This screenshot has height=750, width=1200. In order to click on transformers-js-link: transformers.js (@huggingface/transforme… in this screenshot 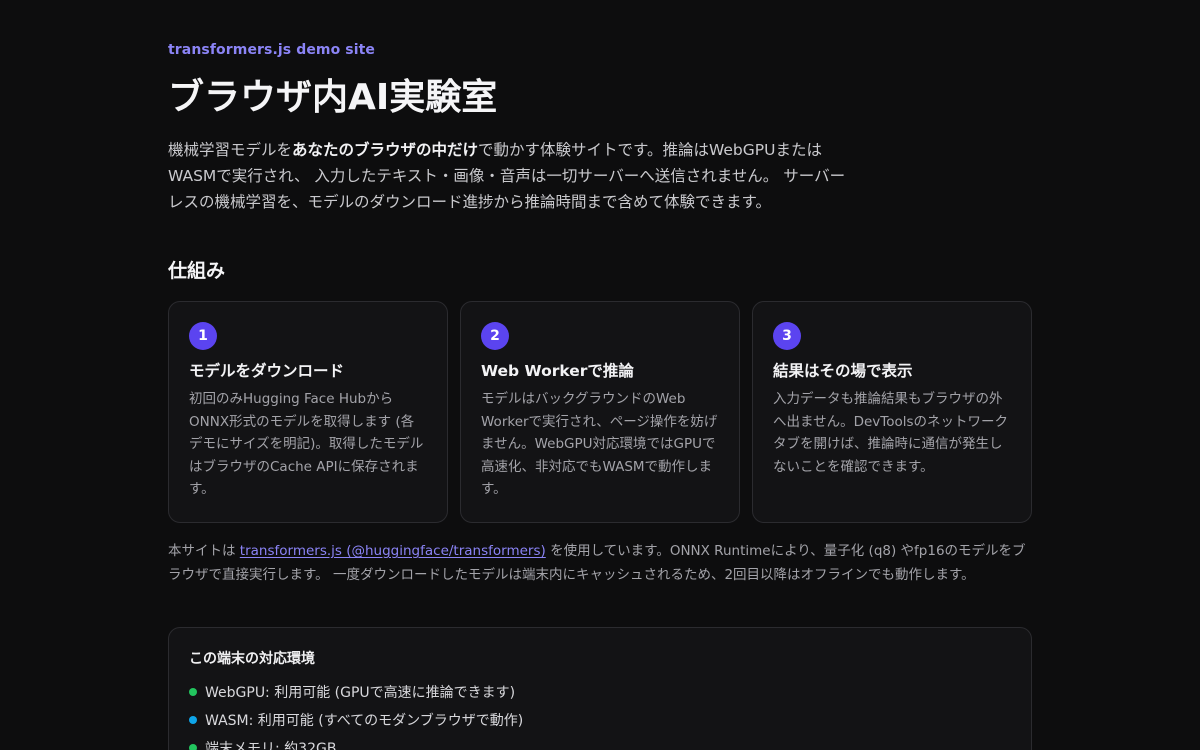, I will do `click(393, 551)`.